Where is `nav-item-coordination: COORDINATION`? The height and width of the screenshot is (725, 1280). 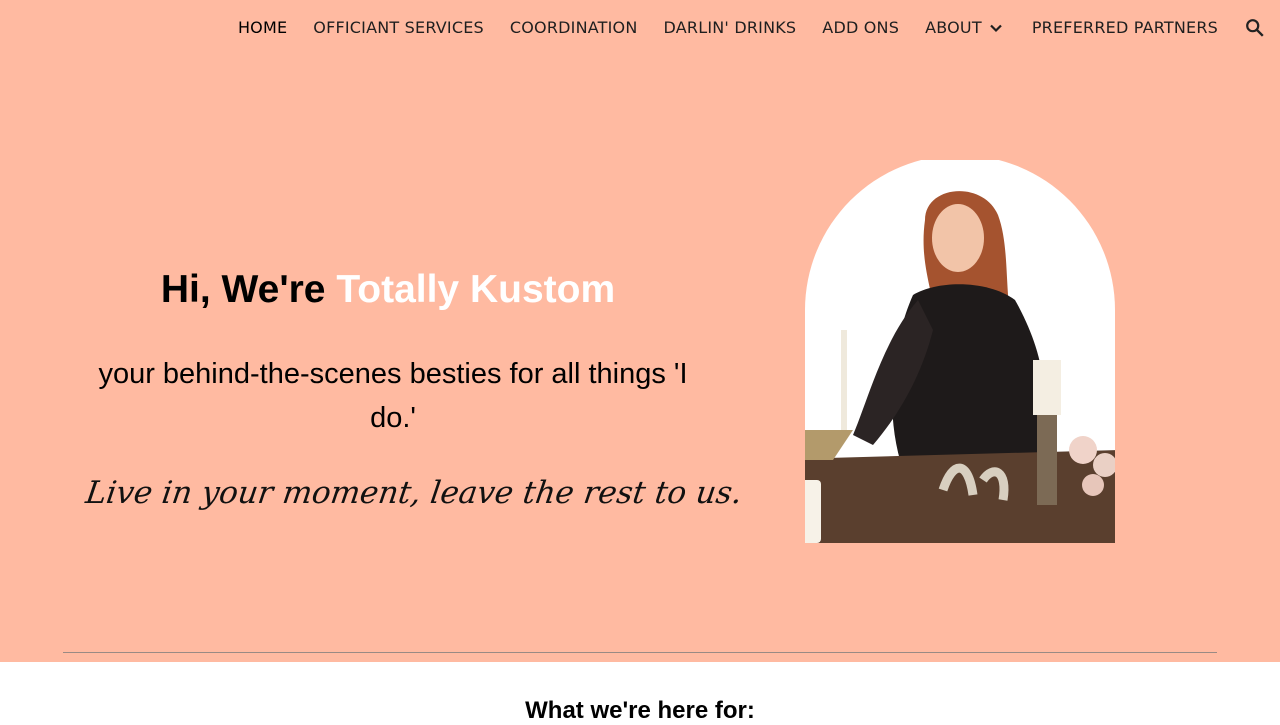
nav-item-coordination: COORDINATION is located at coordinates (574, 27).